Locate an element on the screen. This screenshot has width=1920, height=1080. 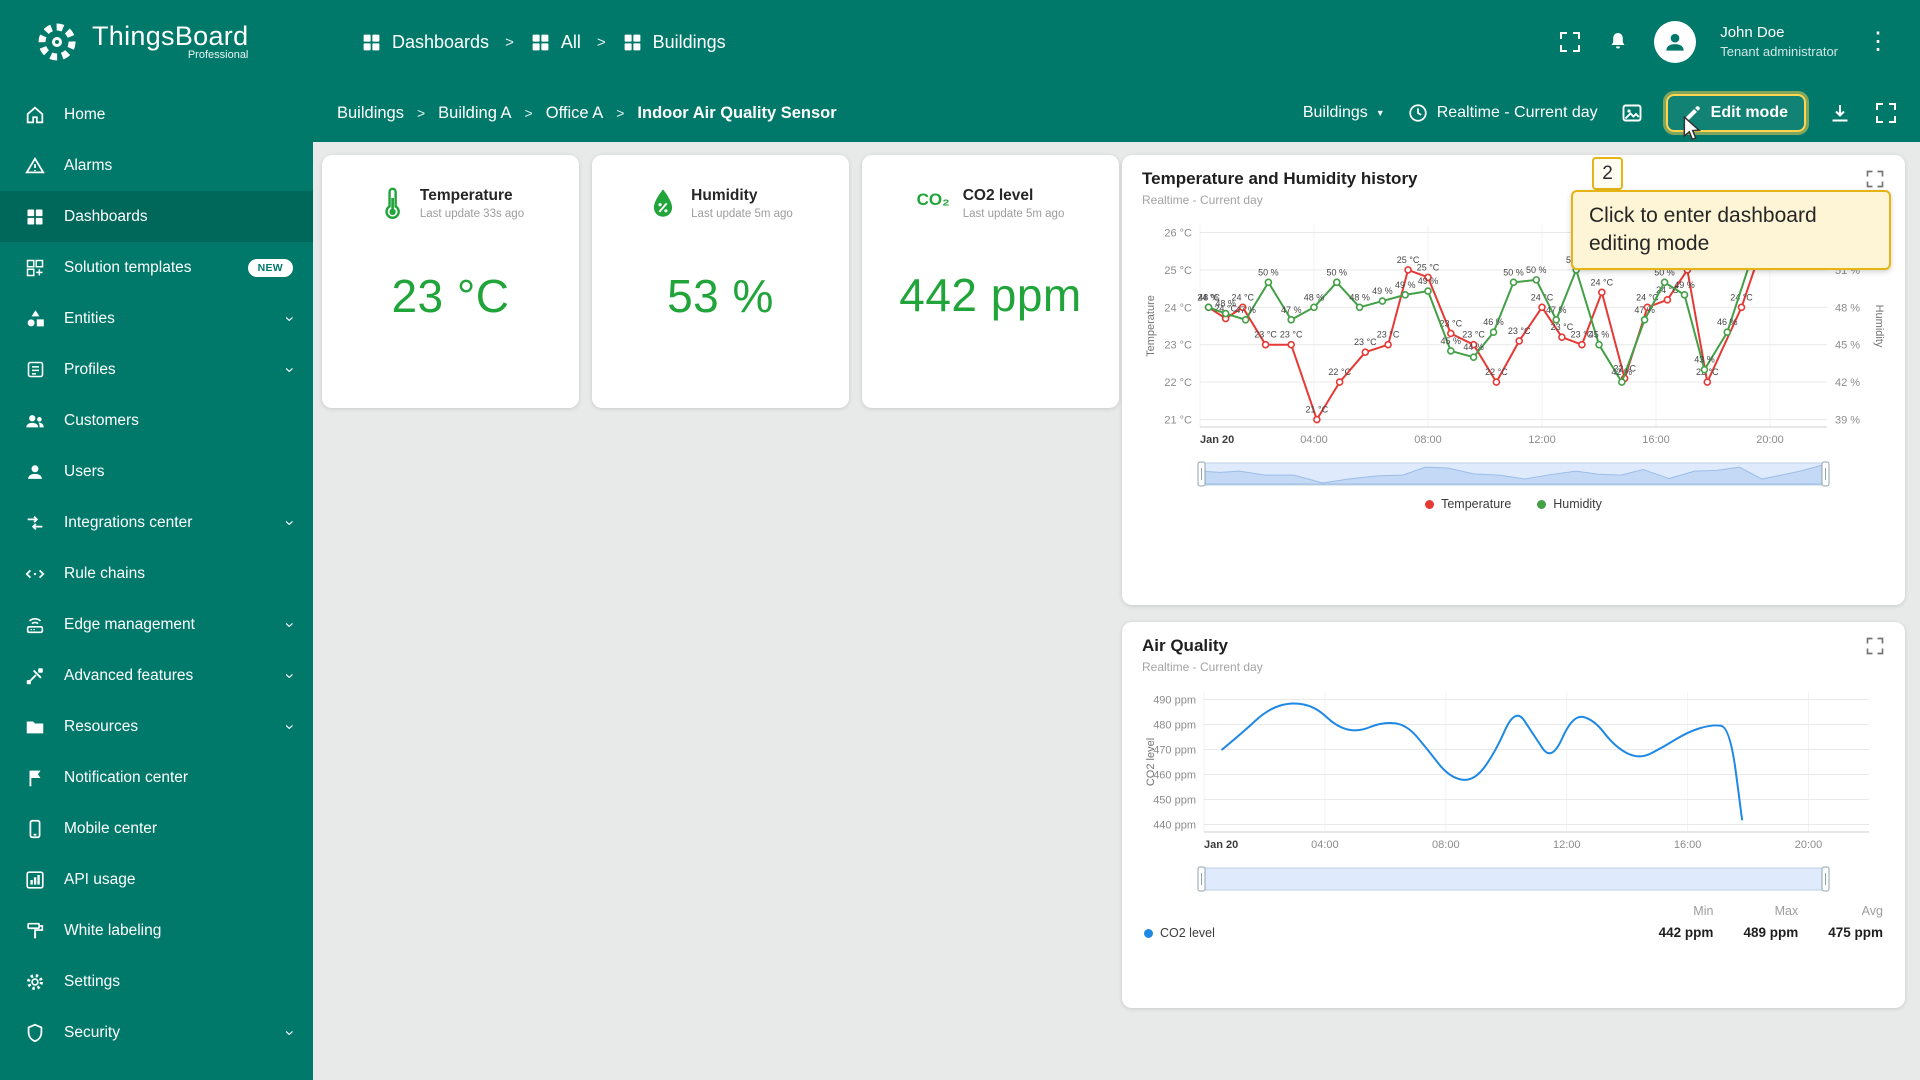
app-logo: ThingsBoard Professional is located at coordinates (156, 42).